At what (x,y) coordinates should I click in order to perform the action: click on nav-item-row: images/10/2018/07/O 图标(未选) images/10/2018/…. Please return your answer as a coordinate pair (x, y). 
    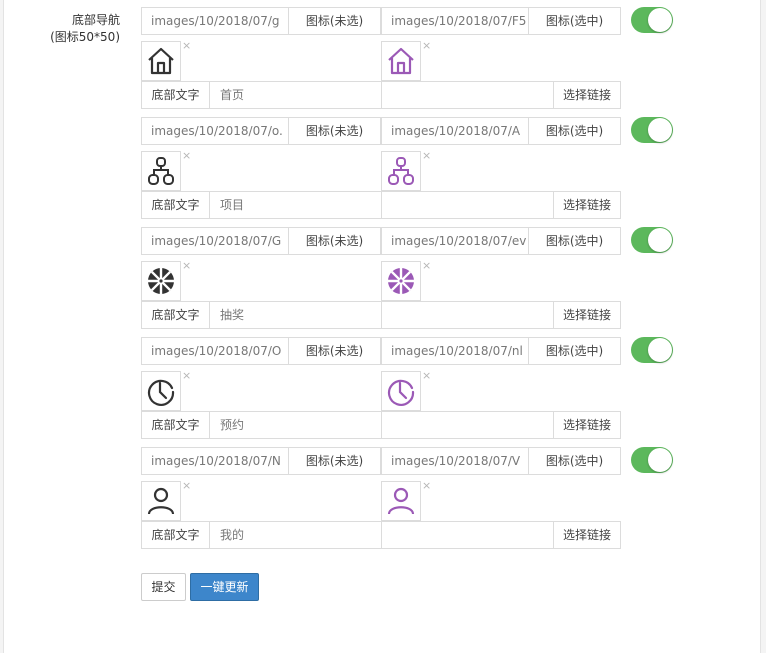
    Looking at the image, I should click on (411, 392).